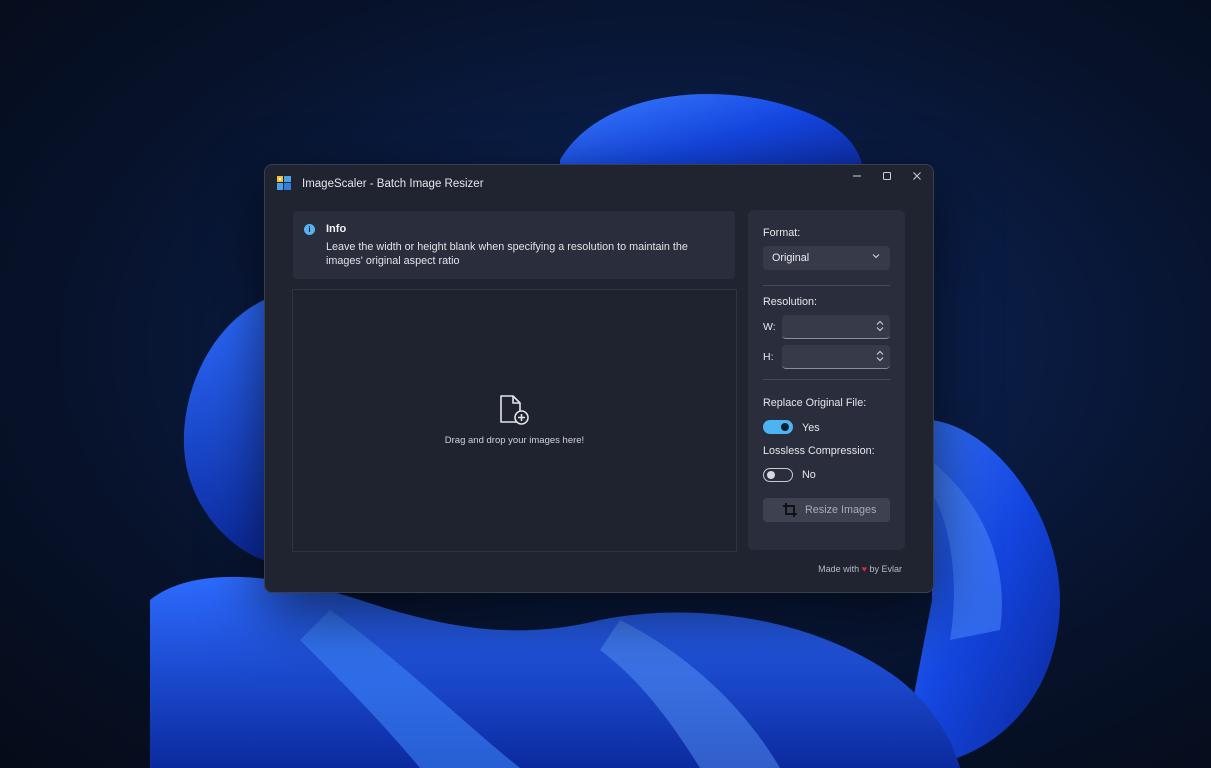 This screenshot has width=1211, height=768. I want to click on author-text: by Evlar, so click(885, 569).